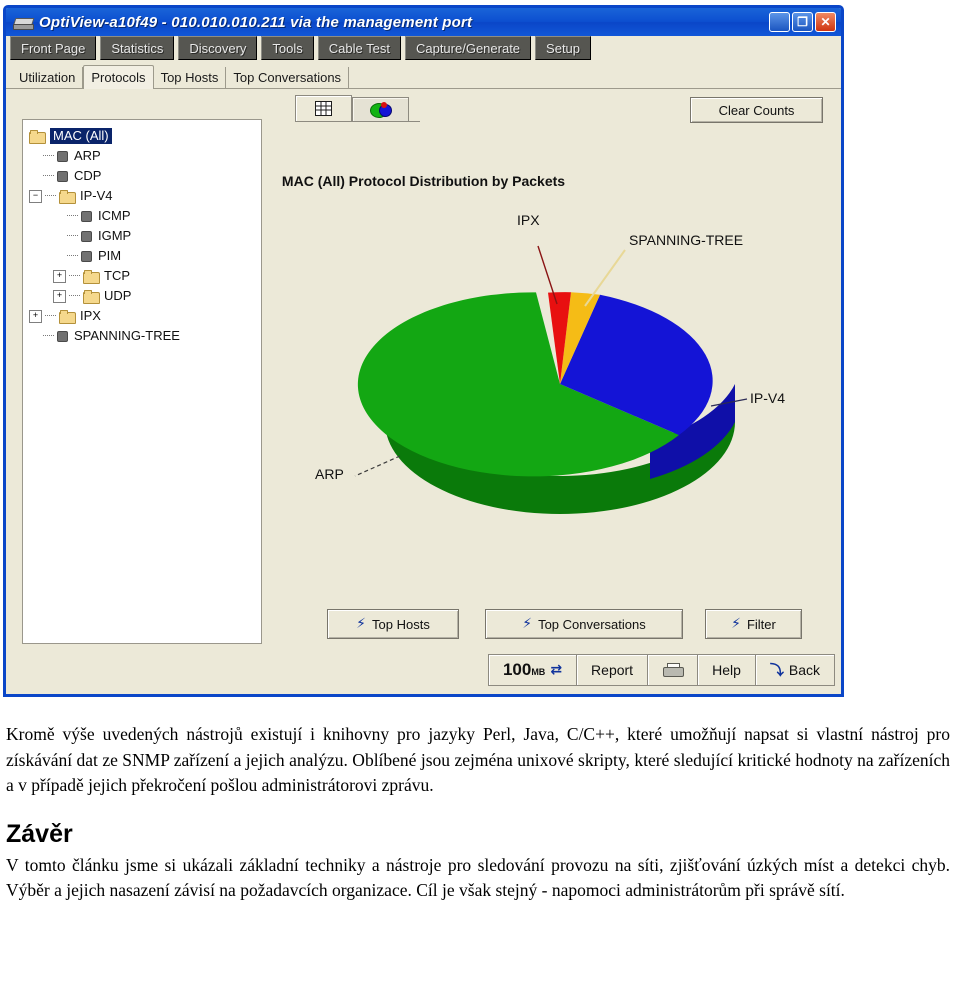 The height and width of the screenshot is (983, 960). I want to click on back-button: ⤵ Back, so click(795, 670).